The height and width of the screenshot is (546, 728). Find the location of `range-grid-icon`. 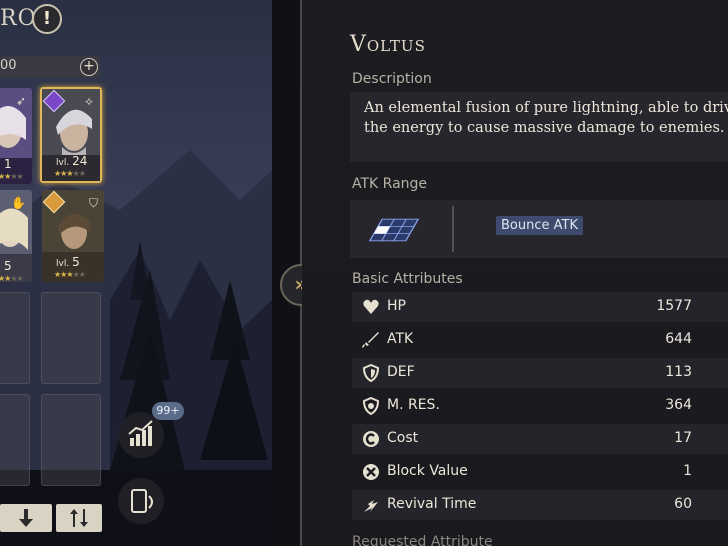

range-grid-icon is located at coordinates (394, 230).